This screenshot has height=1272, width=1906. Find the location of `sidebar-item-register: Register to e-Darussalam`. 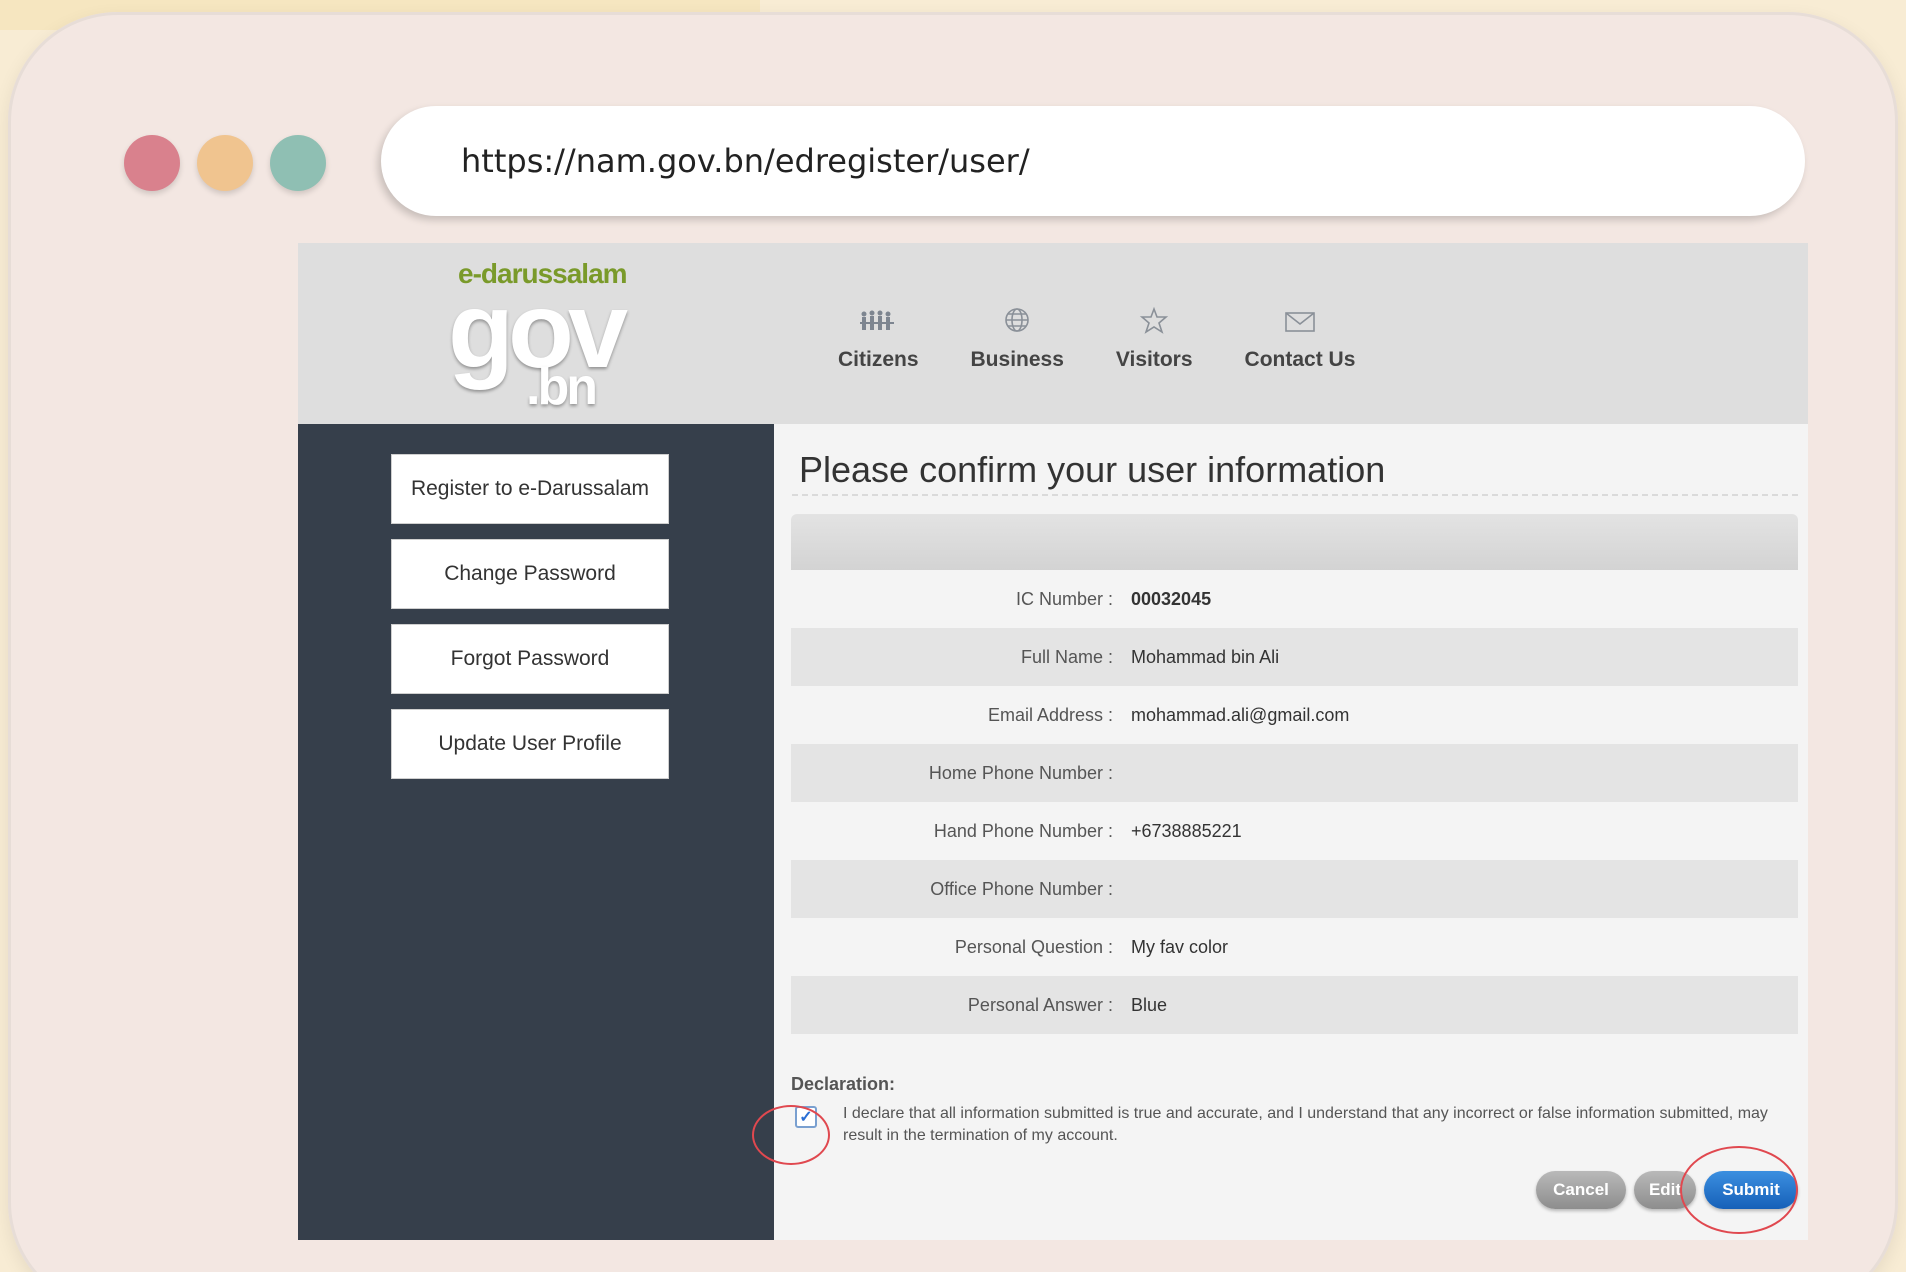

sidebar-item-register: Register to e-Darussalam is located at coordinates (530, 489).